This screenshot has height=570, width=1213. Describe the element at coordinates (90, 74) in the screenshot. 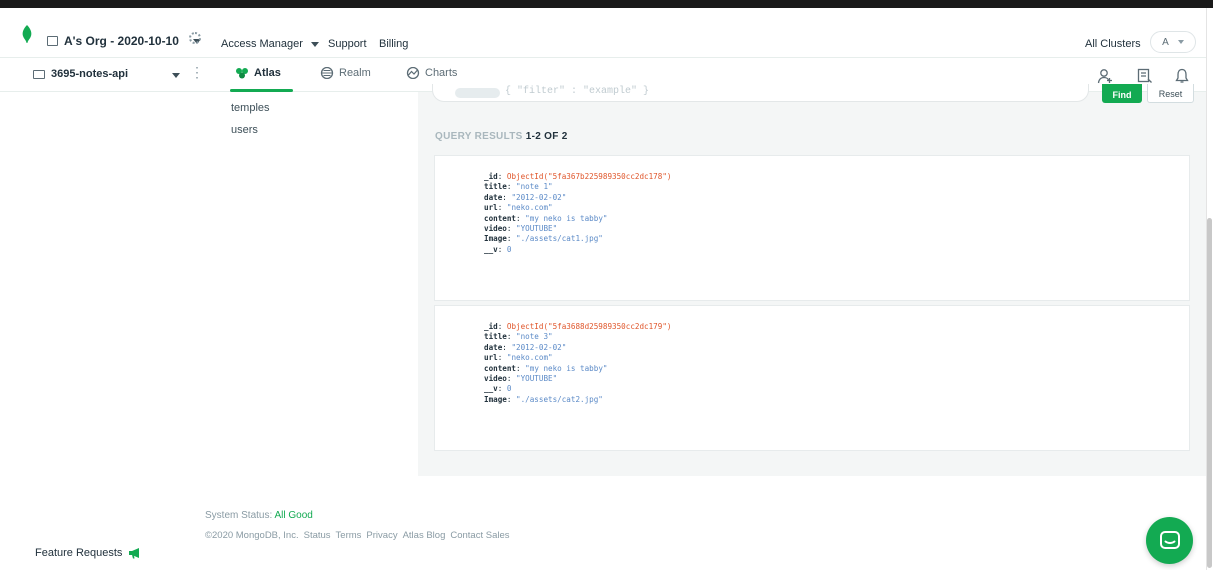

I see `project-name: 3695-notes-api` at that location.